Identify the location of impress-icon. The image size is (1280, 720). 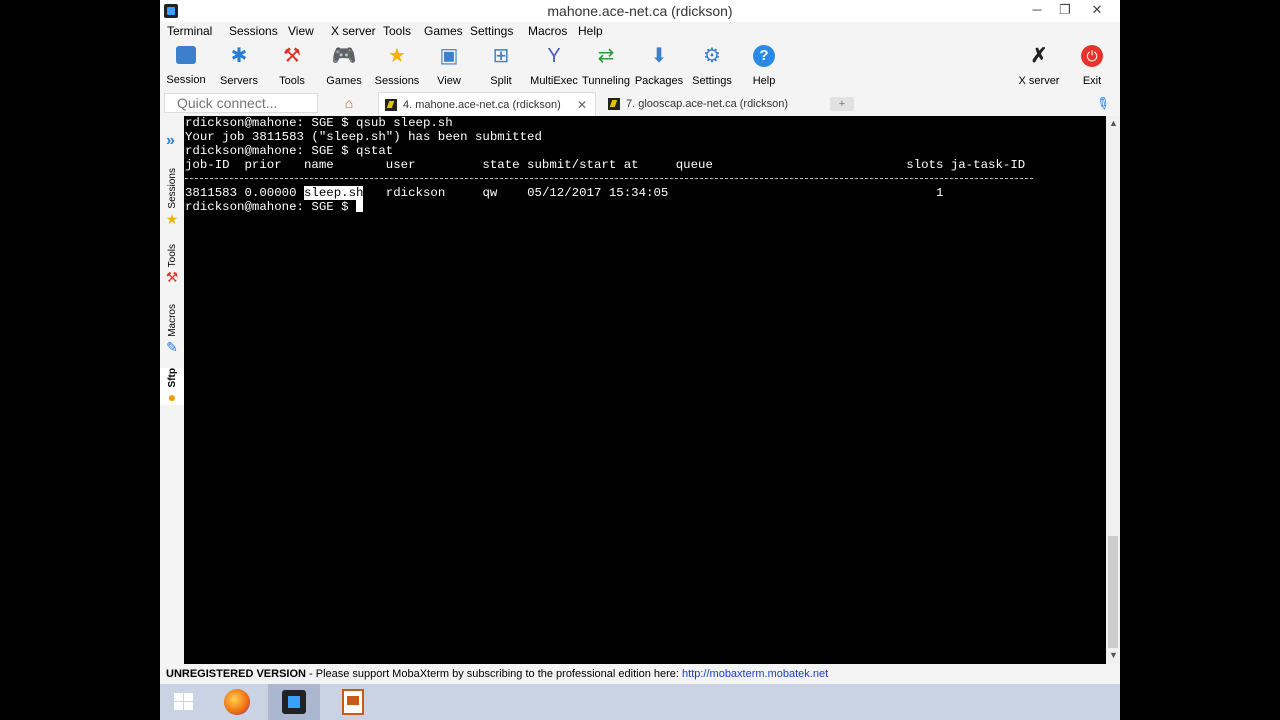
(353, 702).